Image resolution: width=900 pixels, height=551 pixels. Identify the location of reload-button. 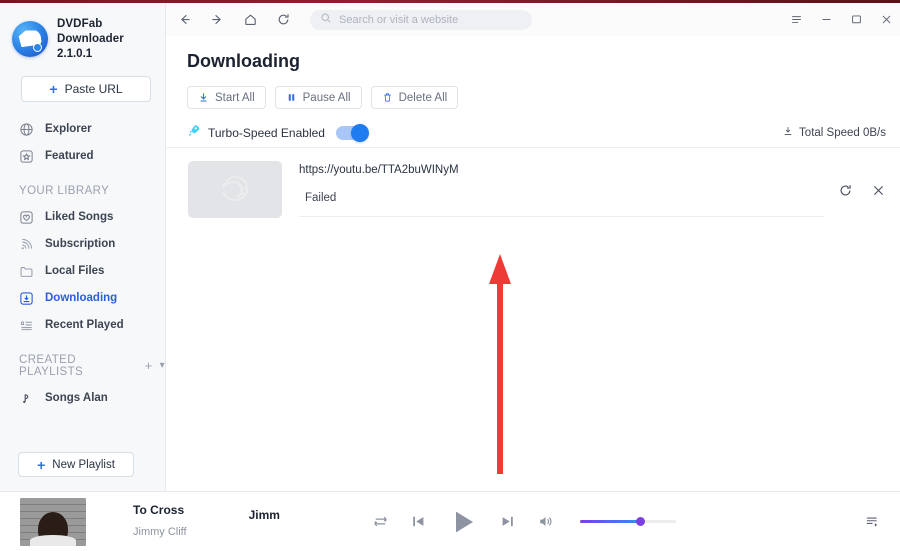
(283, 20).